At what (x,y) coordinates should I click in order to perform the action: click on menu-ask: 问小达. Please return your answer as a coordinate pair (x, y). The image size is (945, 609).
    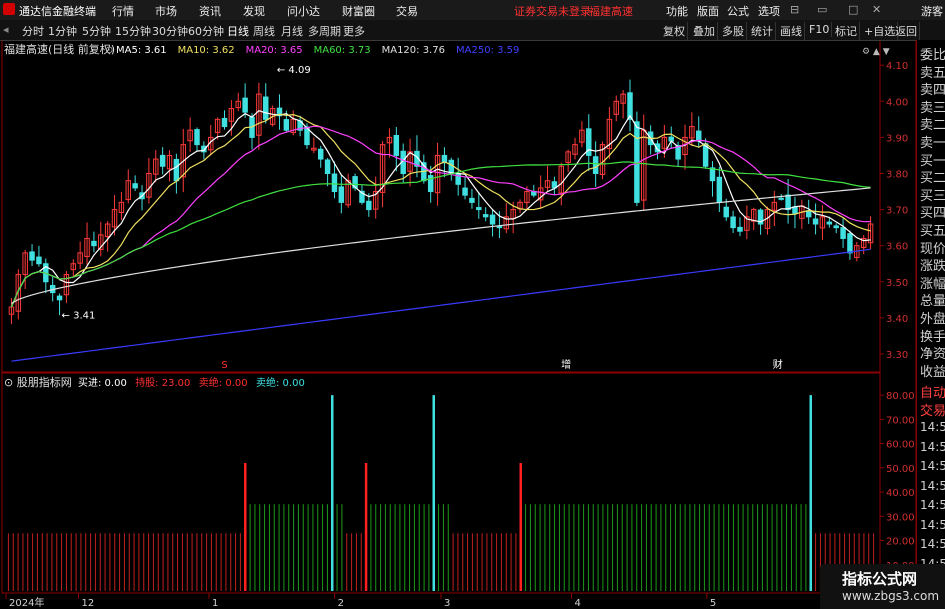
    Looking at the image, I should click on (303, 11).